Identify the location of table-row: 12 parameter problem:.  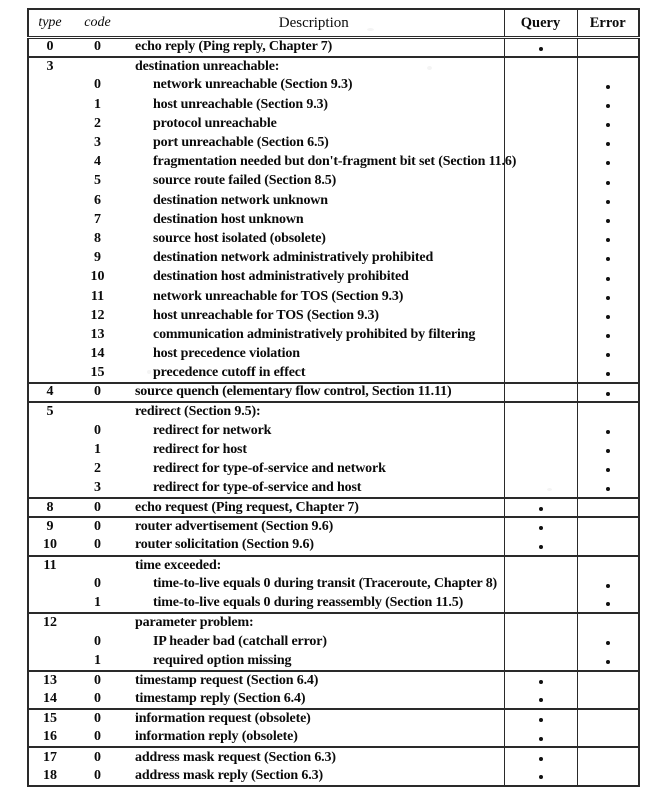
(333, 622).